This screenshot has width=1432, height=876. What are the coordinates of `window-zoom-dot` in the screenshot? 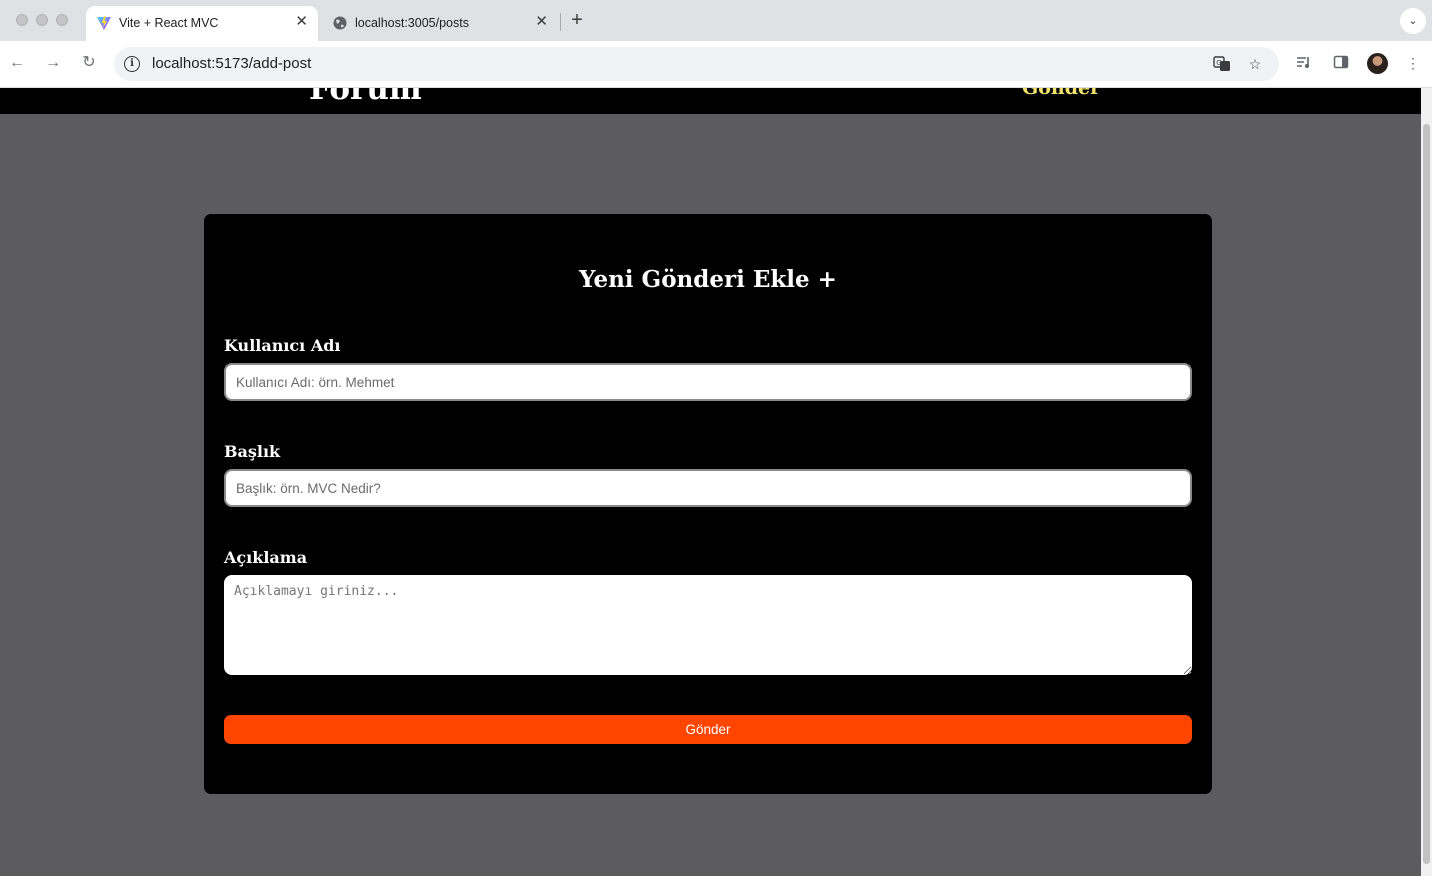 It's located at (62, 20).